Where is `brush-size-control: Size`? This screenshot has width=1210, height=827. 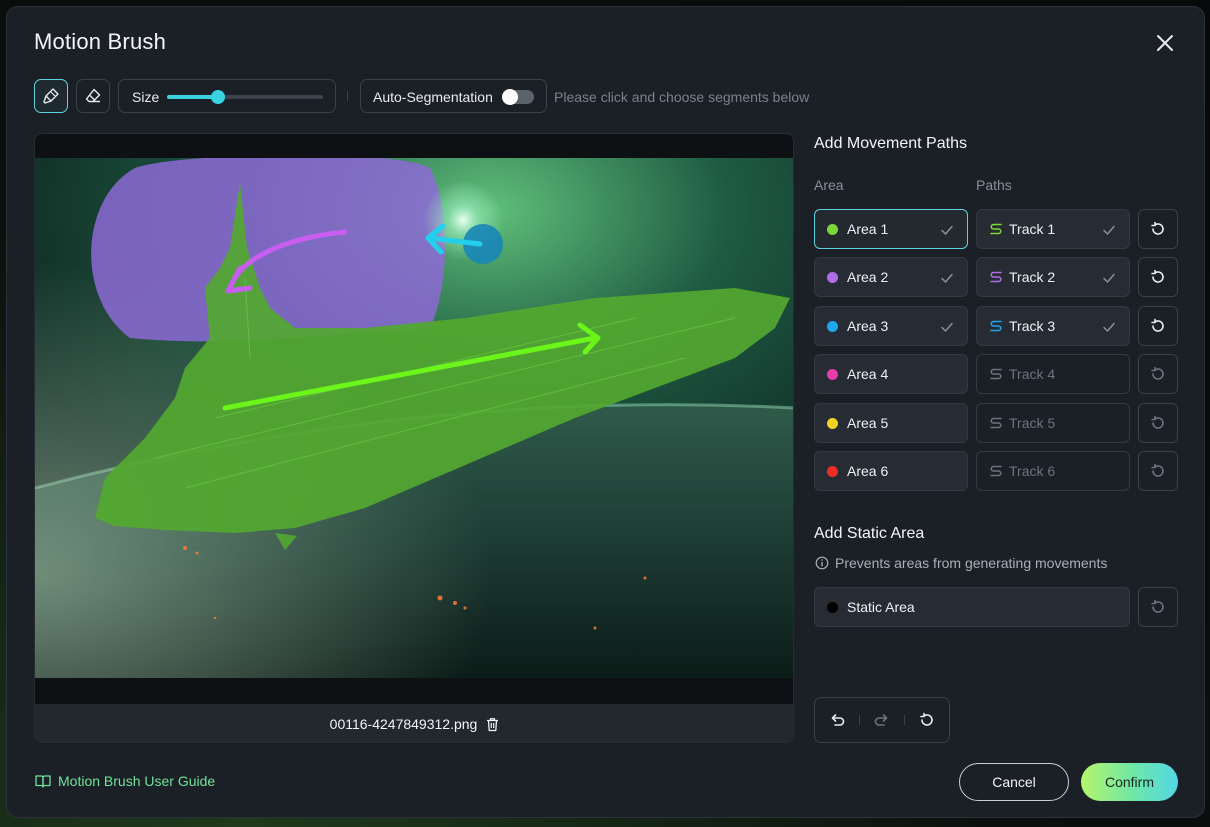 brush-size-control: Size is located at coordinates (227, 96).